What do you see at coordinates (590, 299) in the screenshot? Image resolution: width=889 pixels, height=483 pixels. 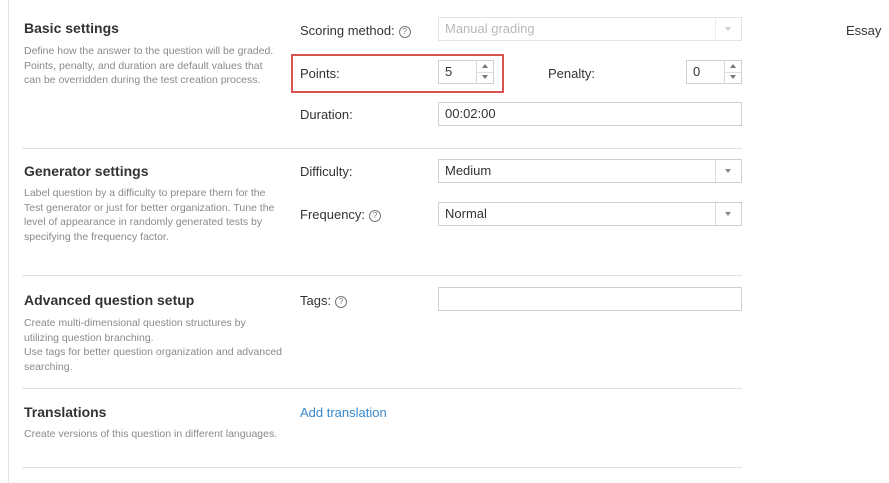 I see `tags-input` at bounding box center [590, 299].